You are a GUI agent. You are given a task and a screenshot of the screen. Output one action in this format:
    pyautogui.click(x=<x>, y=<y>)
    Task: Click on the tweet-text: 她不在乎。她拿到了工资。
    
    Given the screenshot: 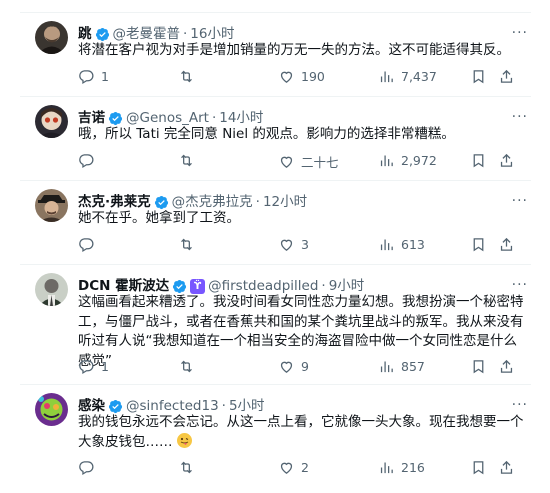 What is the action you would take?
    pyautogui.click(x=159, y=218)
    